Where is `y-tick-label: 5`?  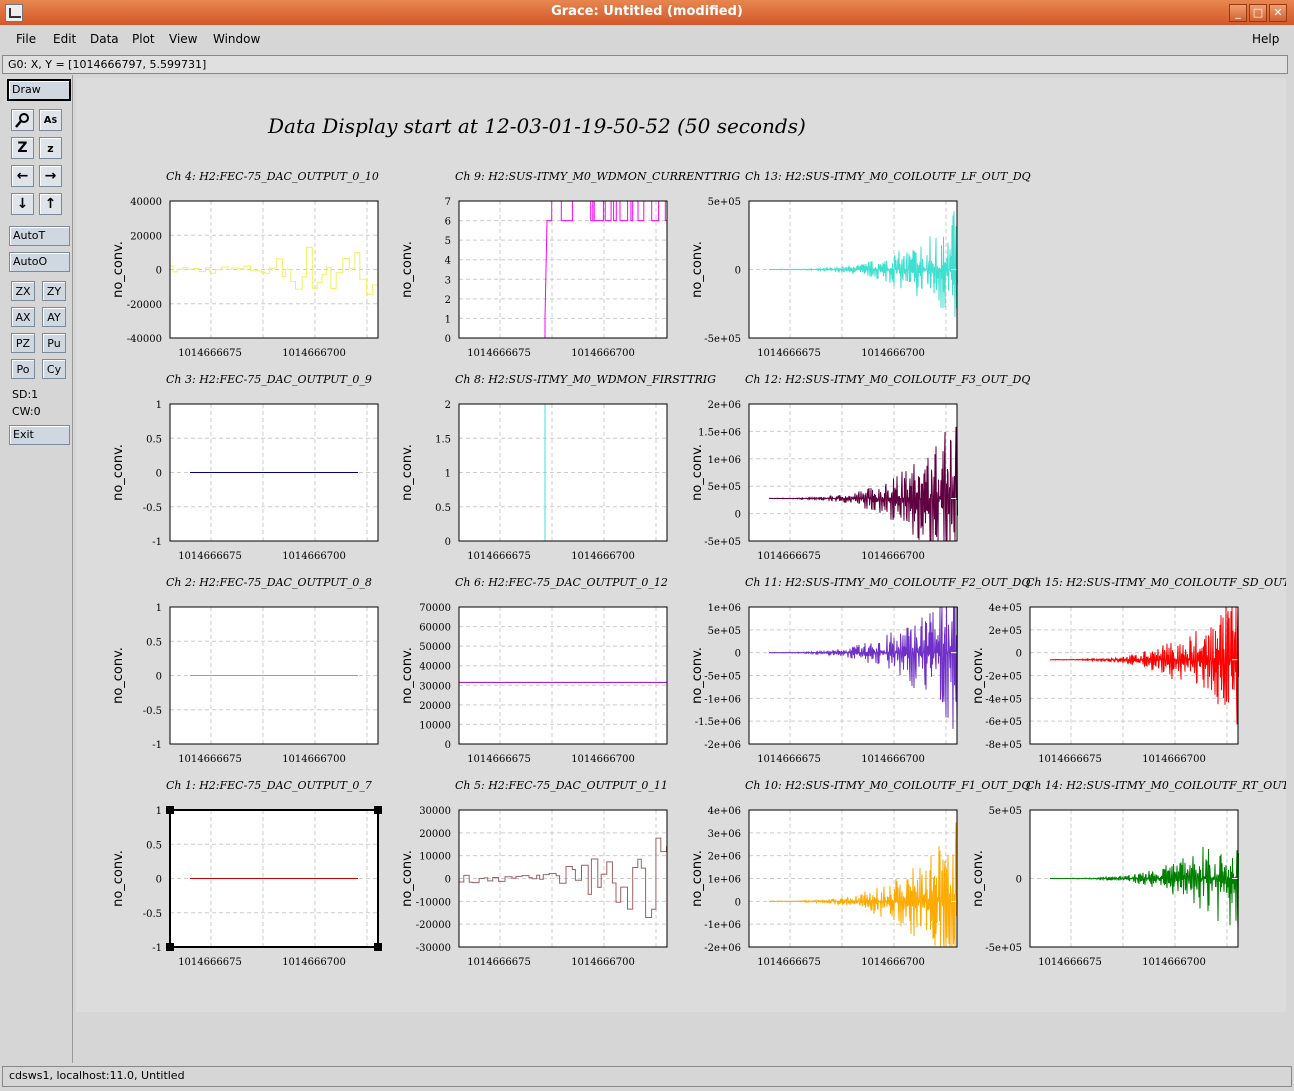 y-tick-label: 5 is located at coordinates (448, 241).